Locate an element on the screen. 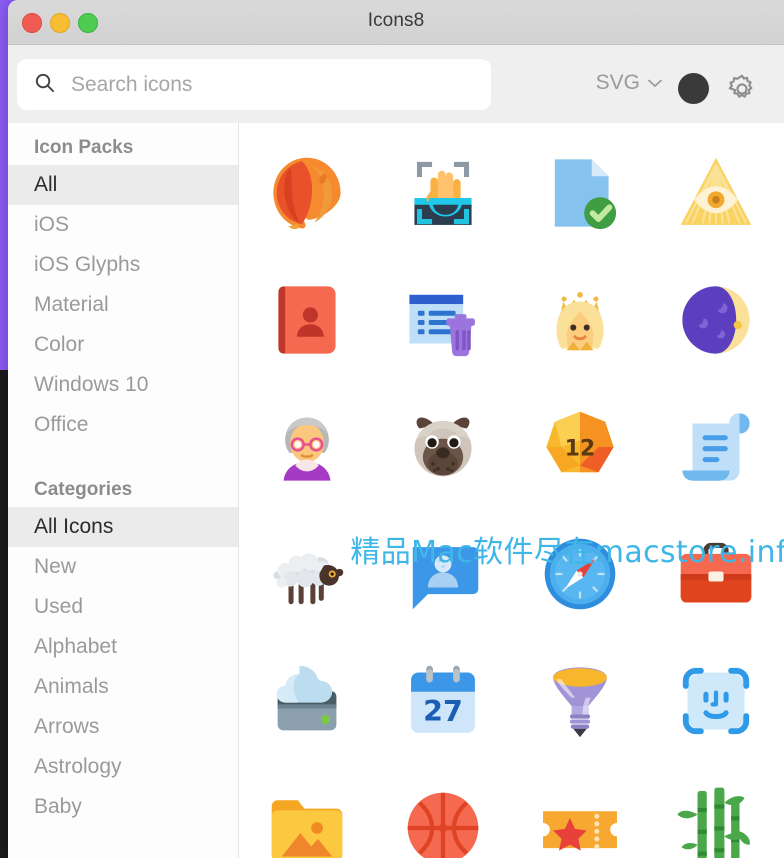 Image resolution: width=784 pixels, height=858 pixels. all-seeing-eye-icon is located at coordinates (716, 193).